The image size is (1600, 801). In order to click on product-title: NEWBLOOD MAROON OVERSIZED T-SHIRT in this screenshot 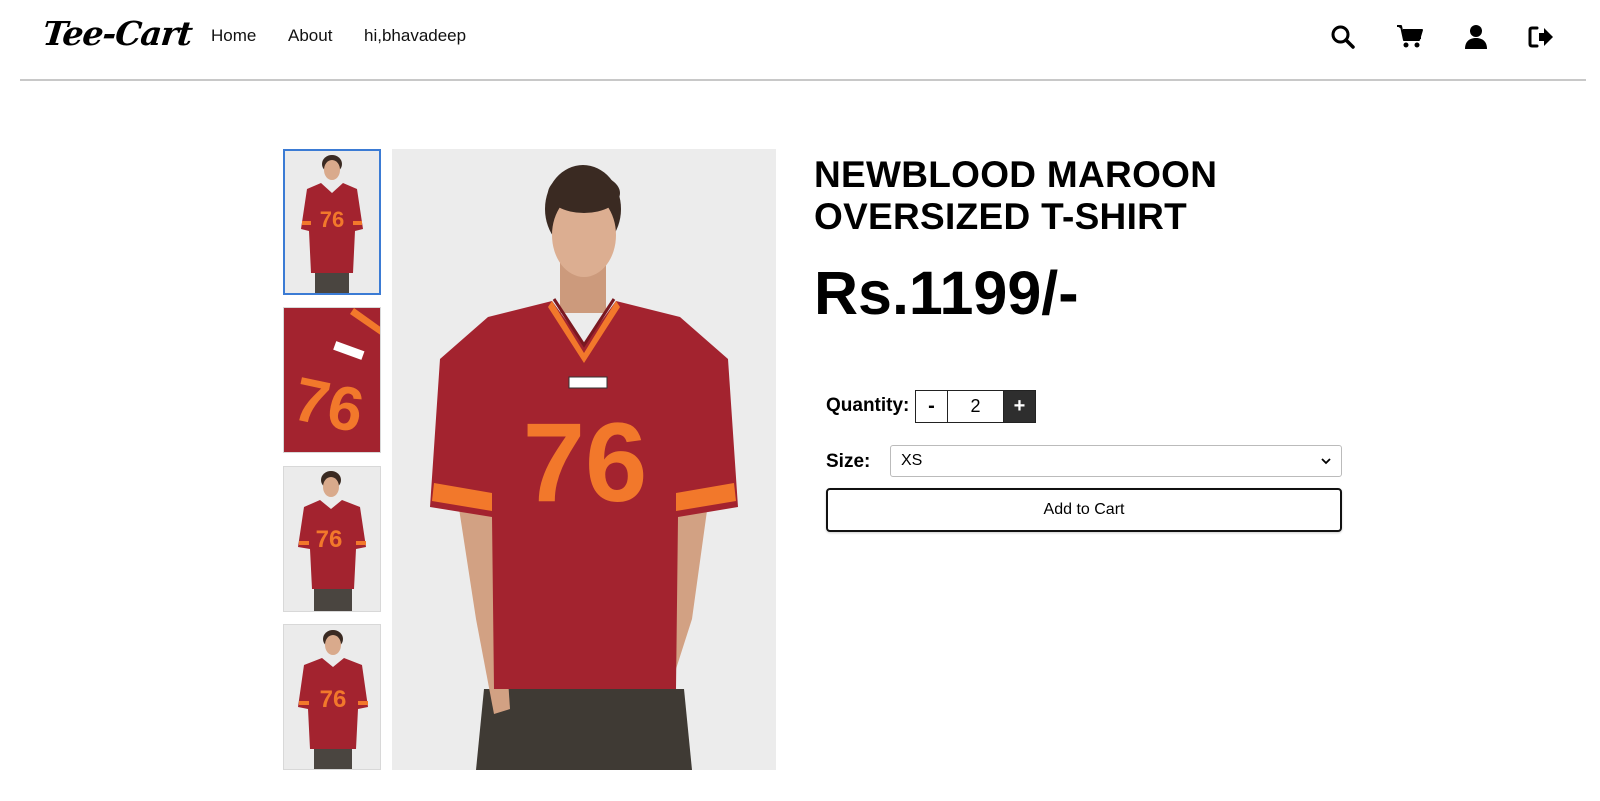, I will do `click(1016, 195)`.